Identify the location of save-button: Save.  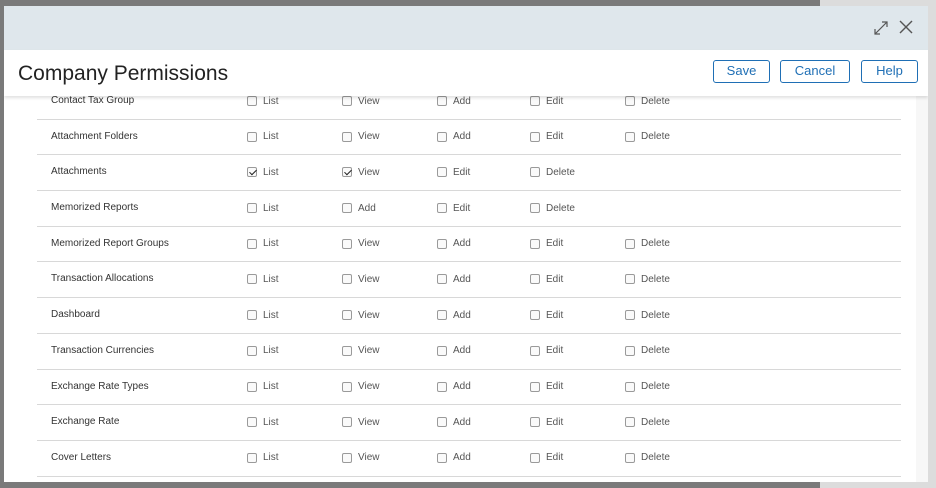
(741, 71).